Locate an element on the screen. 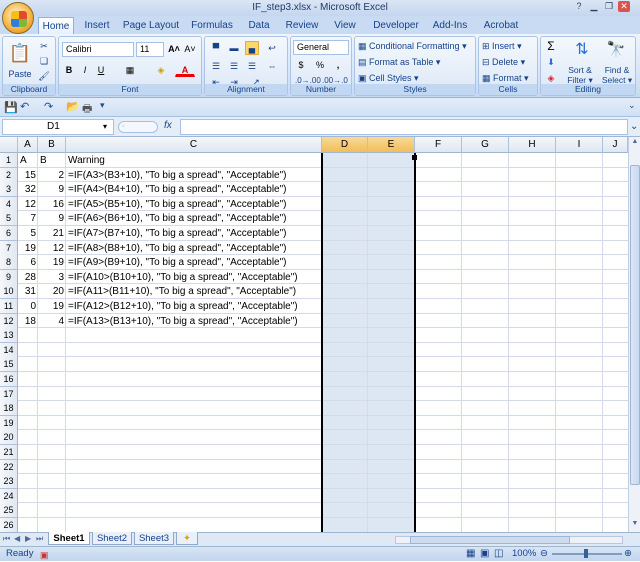 The image size is (640, 562). cell-c16 is located at coordinates (195, 379).